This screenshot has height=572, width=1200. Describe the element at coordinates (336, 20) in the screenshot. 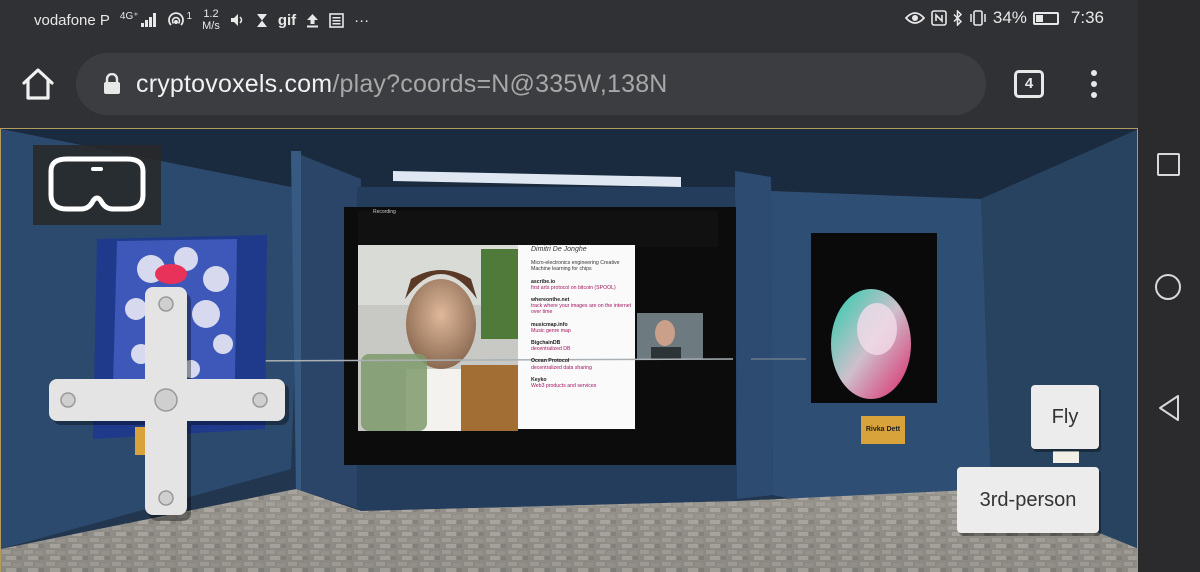

I see `news-icon` at that location.